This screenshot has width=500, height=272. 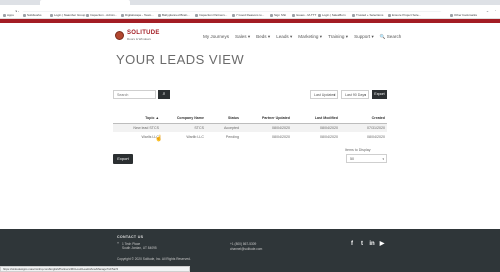 What do you see at coordinates (223, 136) in the screenshot?
I see `cell-status: Pending` at bounding box center [223, 136].